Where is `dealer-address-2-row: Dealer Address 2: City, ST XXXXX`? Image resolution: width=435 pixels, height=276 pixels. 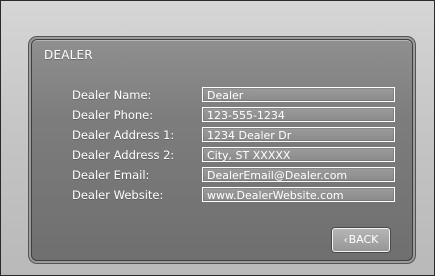 dealer-address-2-row: Dealer Address 2: City, ST XXXXX is located at coordinates (222, 156).